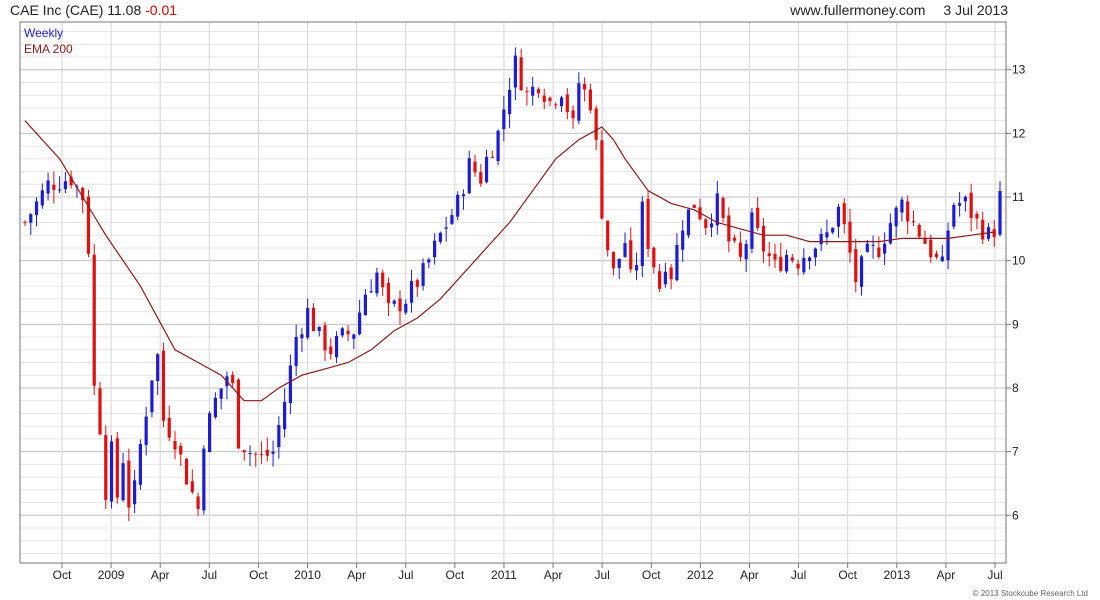 This screenshot has width=1100, height=600. Describe the element at coordinates (651, 575) in the screenshot. I see `x-tick-label: Oct` at that location.